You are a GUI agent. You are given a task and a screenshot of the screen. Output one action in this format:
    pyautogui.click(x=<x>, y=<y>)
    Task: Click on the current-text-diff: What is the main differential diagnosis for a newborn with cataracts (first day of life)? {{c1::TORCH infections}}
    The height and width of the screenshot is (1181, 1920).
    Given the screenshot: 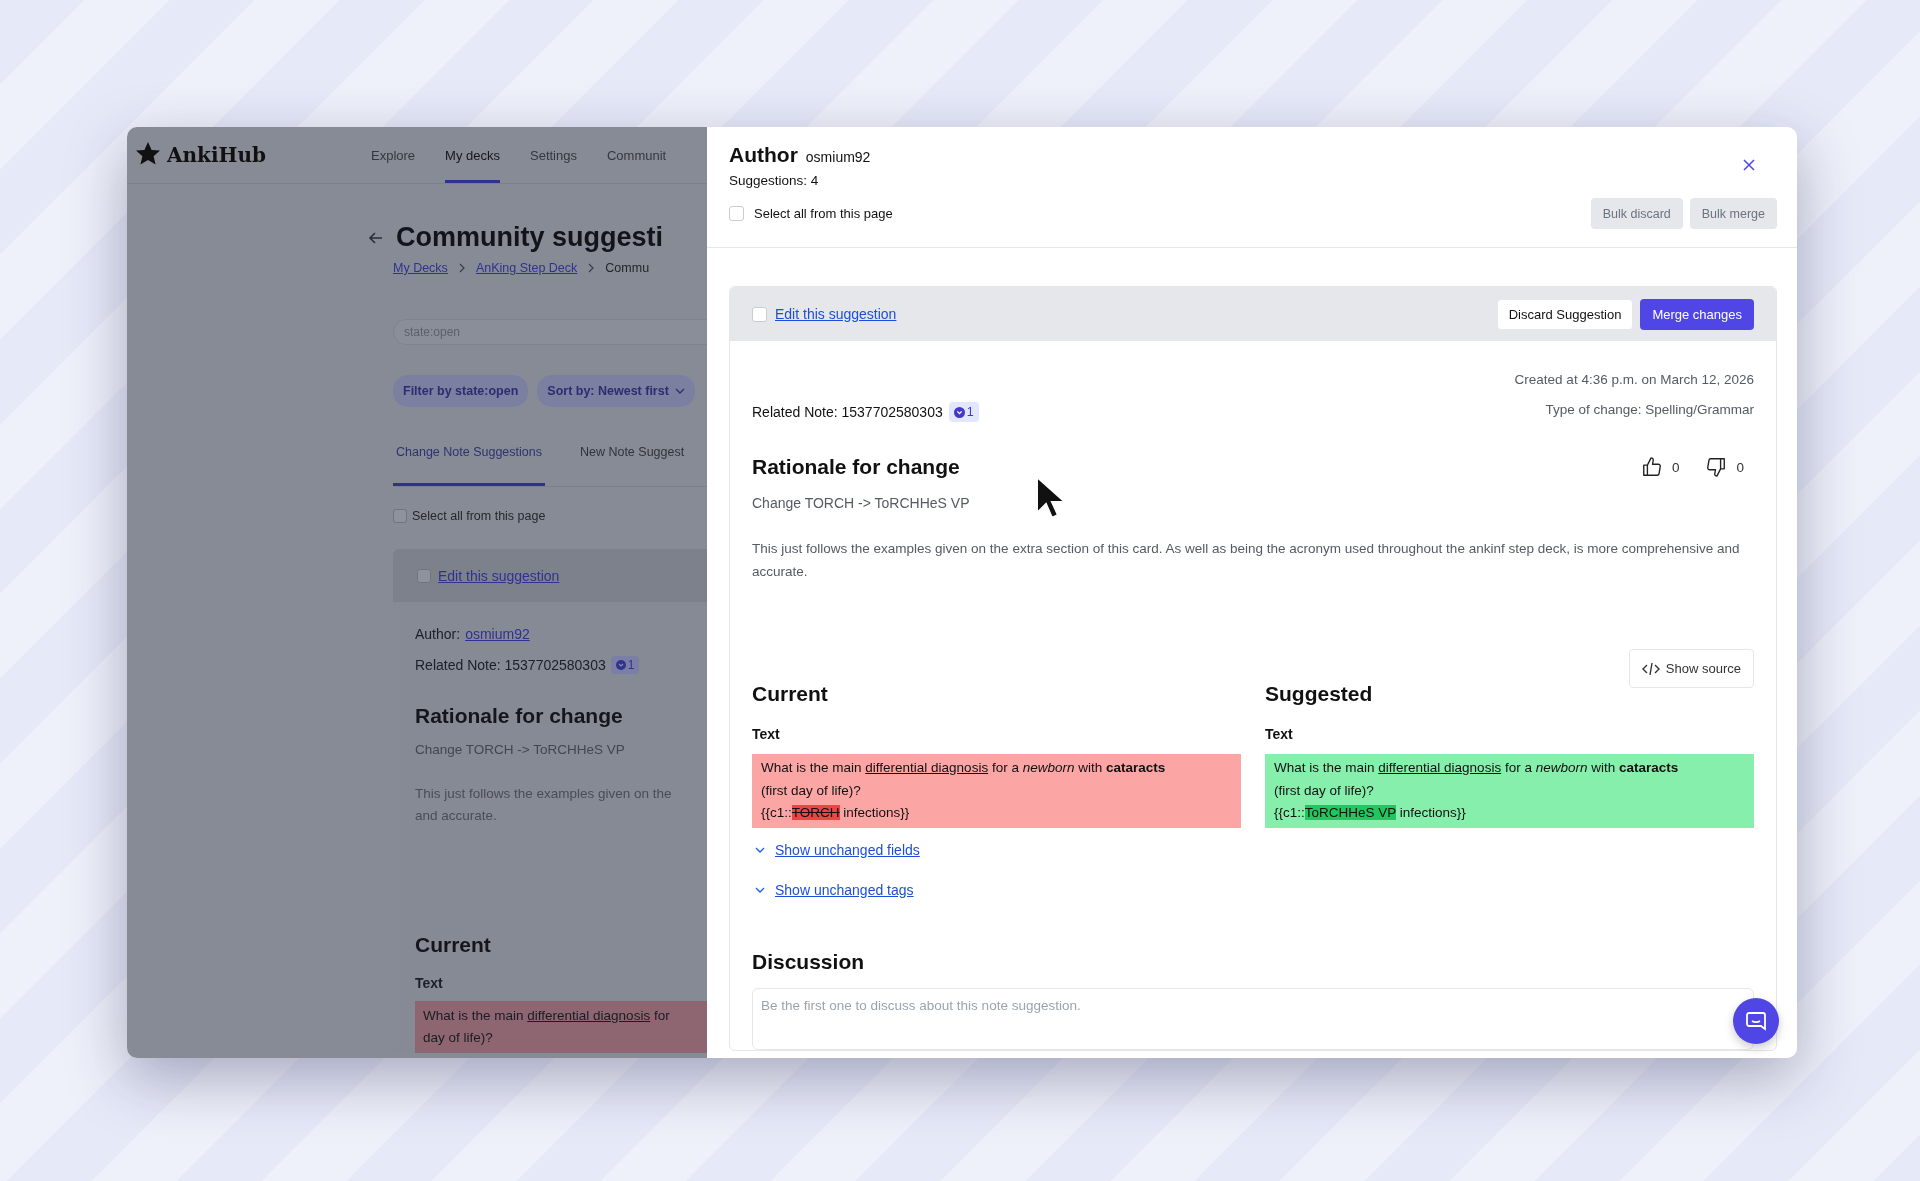 What is the action you would take?
    pyautogui.click(x=996, y=791)
    